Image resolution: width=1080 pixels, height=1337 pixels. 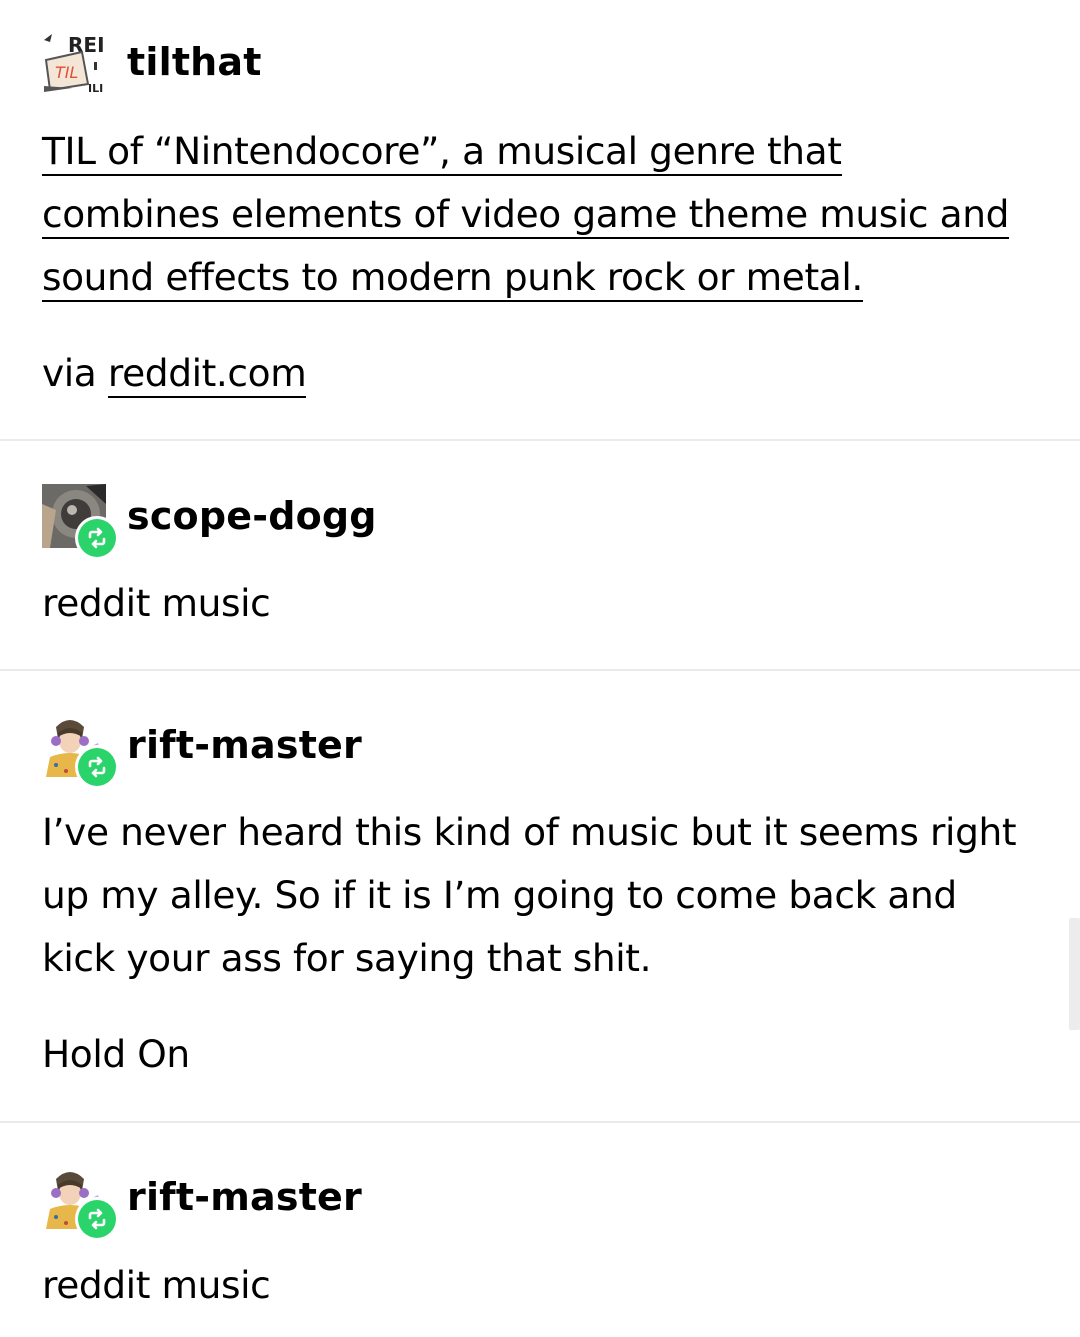 What do you see at coordinates (1074, 974) in the screenshot?
I see `scrollbar` at bounding box center [1074, 974].